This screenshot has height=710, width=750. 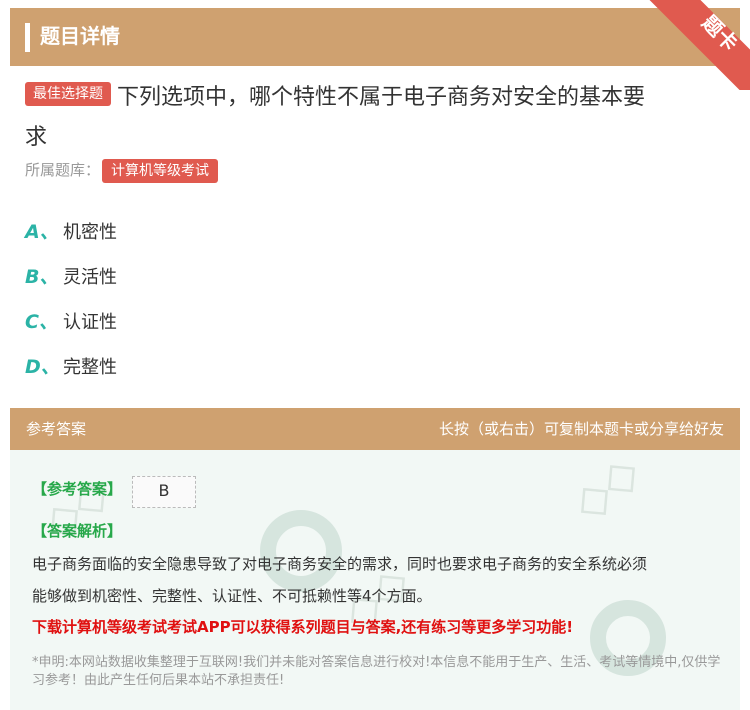 I want to click on question-text-line2: 求, so click(x=36, y=137).